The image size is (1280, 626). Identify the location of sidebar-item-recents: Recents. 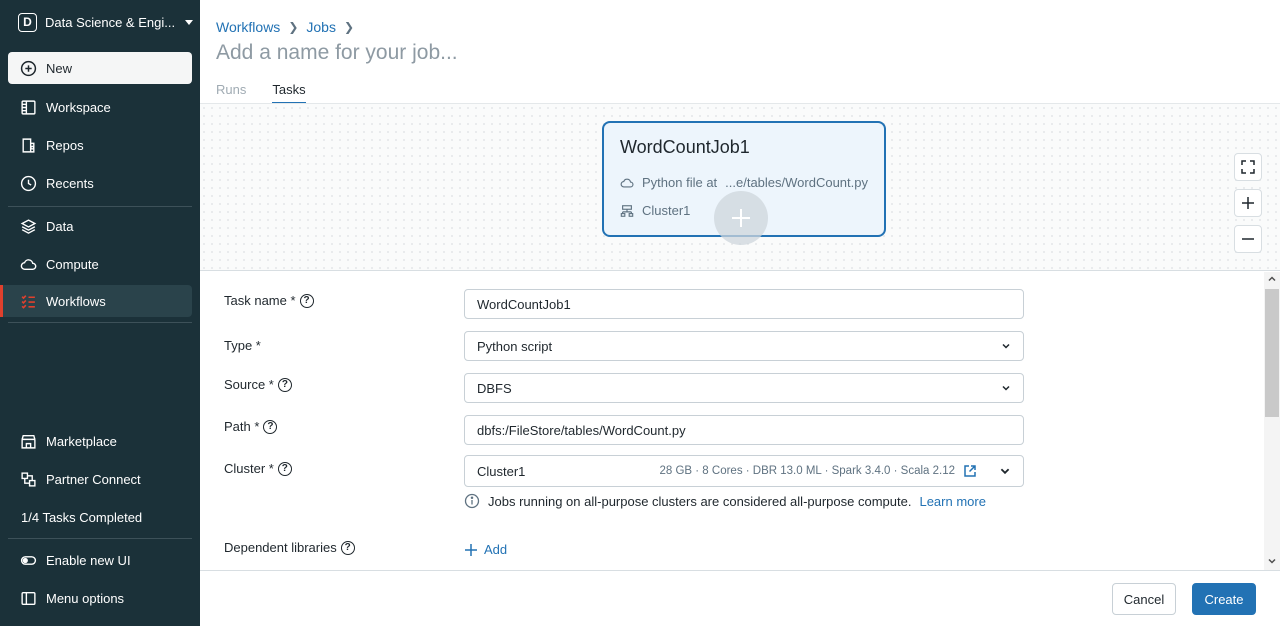
(100, 183).